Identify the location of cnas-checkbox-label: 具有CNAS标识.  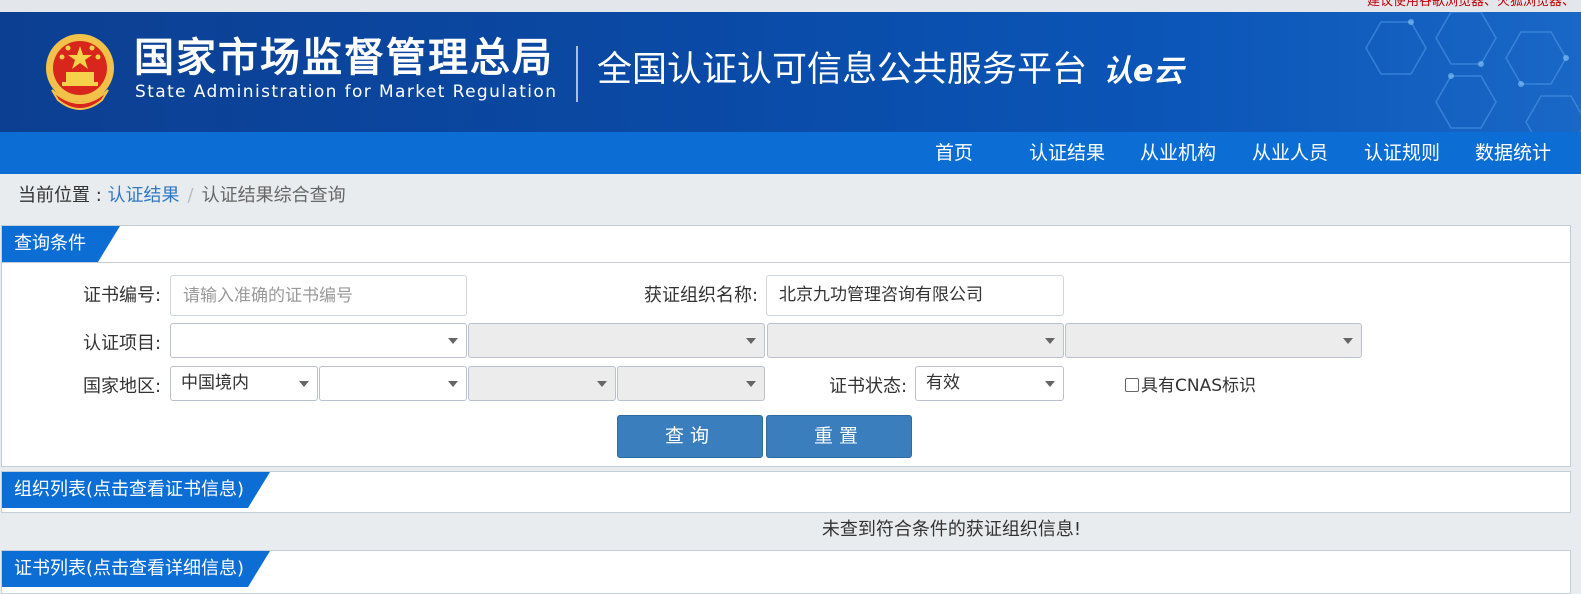
(1199, 386).